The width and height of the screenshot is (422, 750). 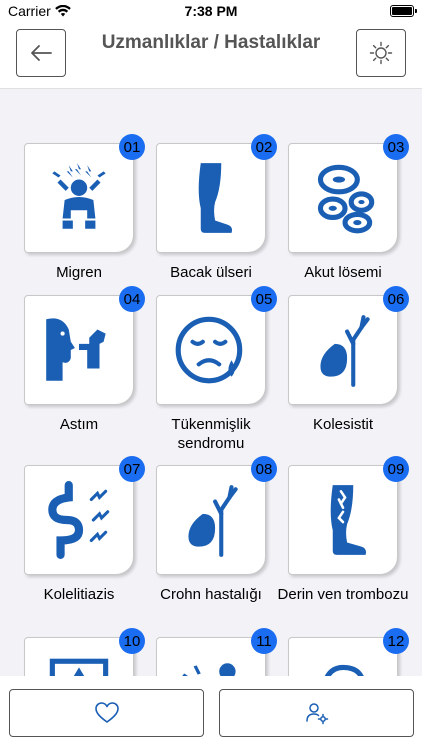 I want to click on item-number-badge: 04, so click(x=132, y=299).